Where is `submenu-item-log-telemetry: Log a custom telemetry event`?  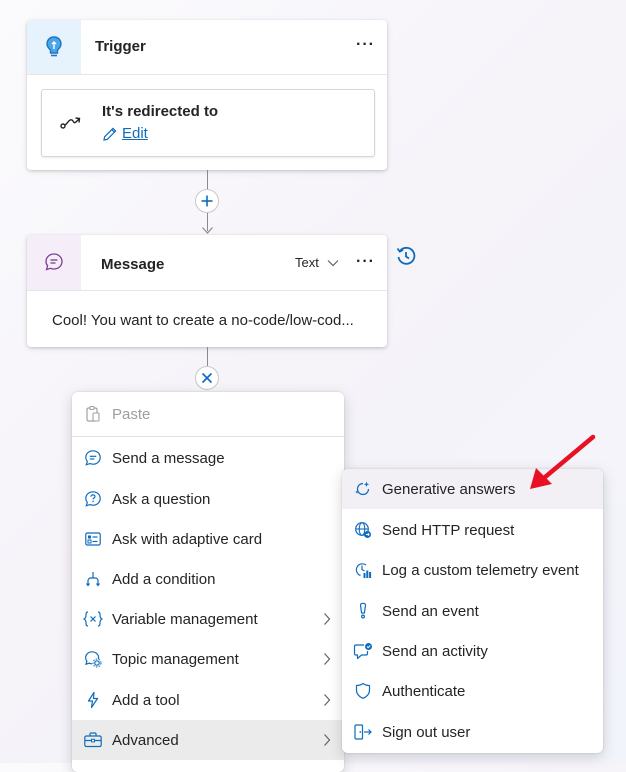
submenu-item-log-telemetry: Log a custom telemetry event is located at coordinates (472, 570).